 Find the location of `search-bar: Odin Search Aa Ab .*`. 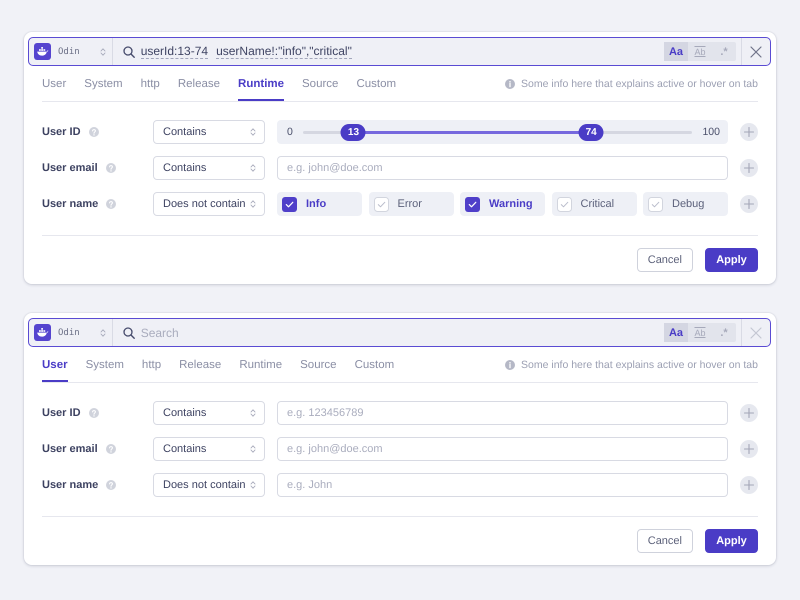

search-bar: Odin Search Aa Ab .* is located at coordinates (399, 332).